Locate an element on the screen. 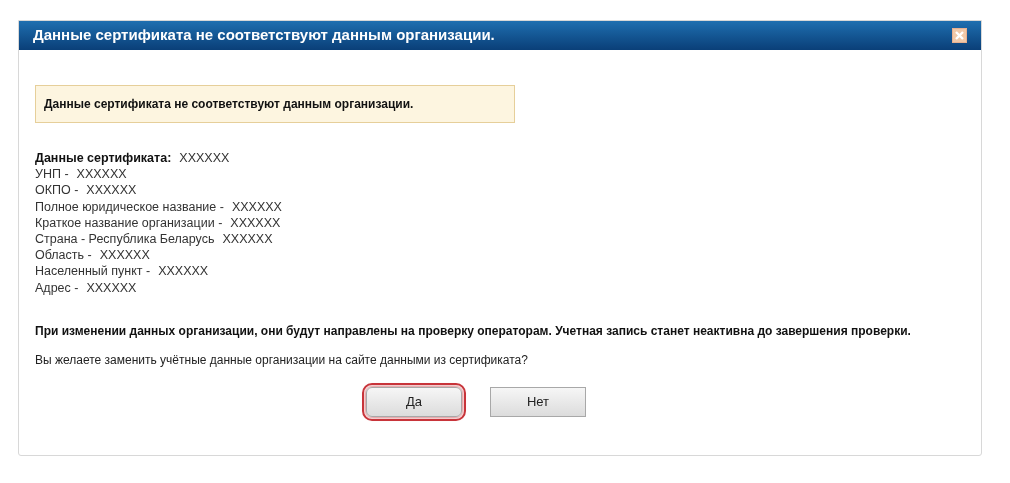 Image resolution: width=1010 pixels, height=483 pixels. dialog-button: Нет is located at coordinates (538, 401).